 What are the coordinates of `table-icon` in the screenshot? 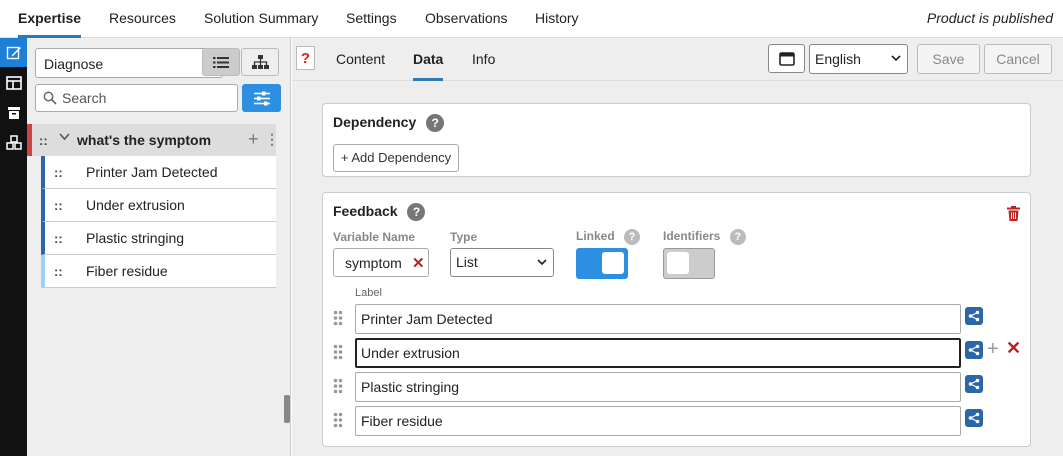 It's located at (13, 82).